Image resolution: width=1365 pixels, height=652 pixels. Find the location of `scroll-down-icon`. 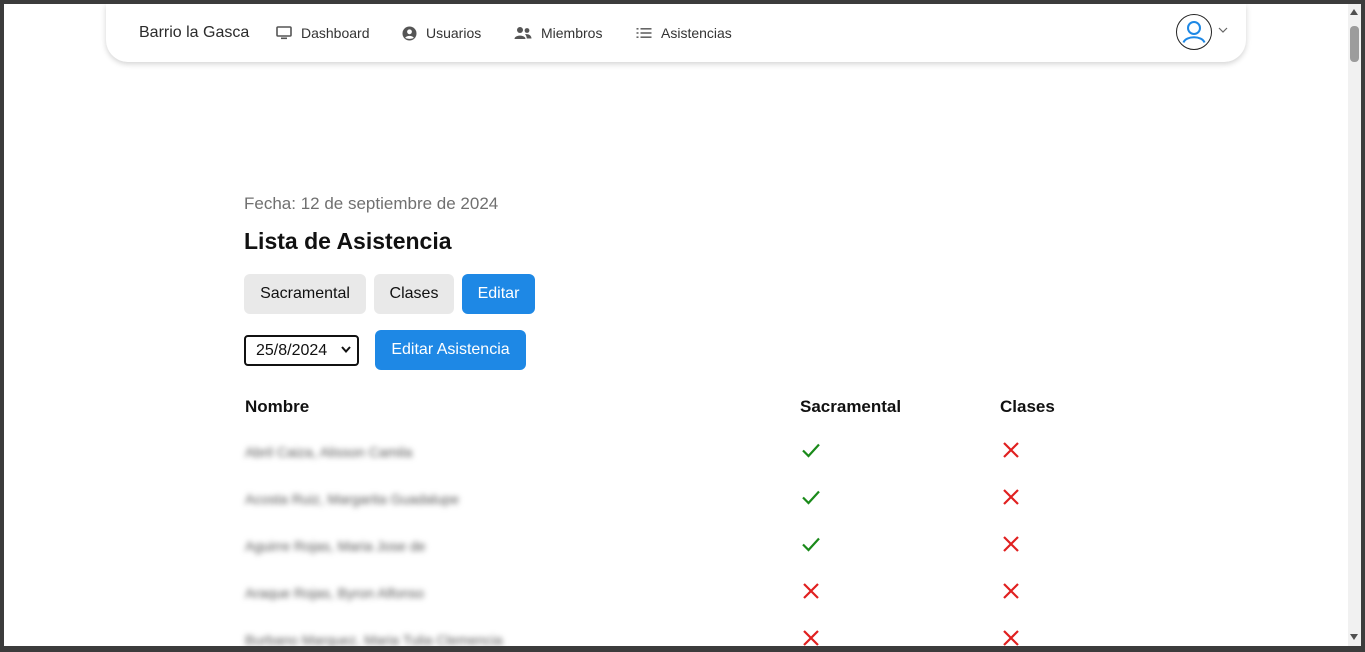

scroll-down-icon is located at coordinates (1354, 637).